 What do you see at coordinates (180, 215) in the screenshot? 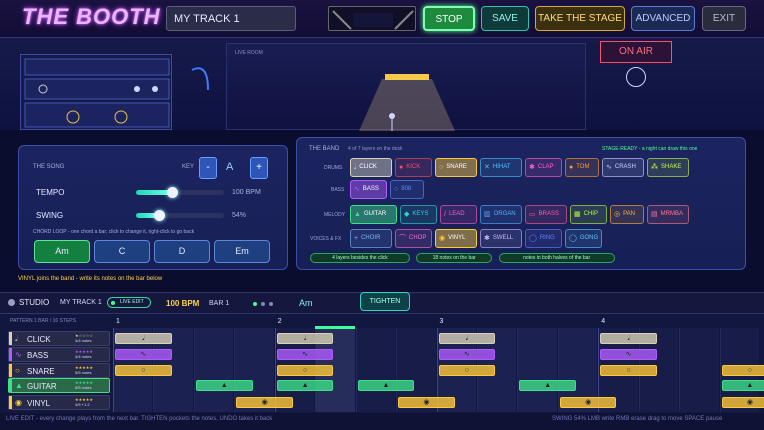
I see `swing-slider` at bounding box center [180, 215].